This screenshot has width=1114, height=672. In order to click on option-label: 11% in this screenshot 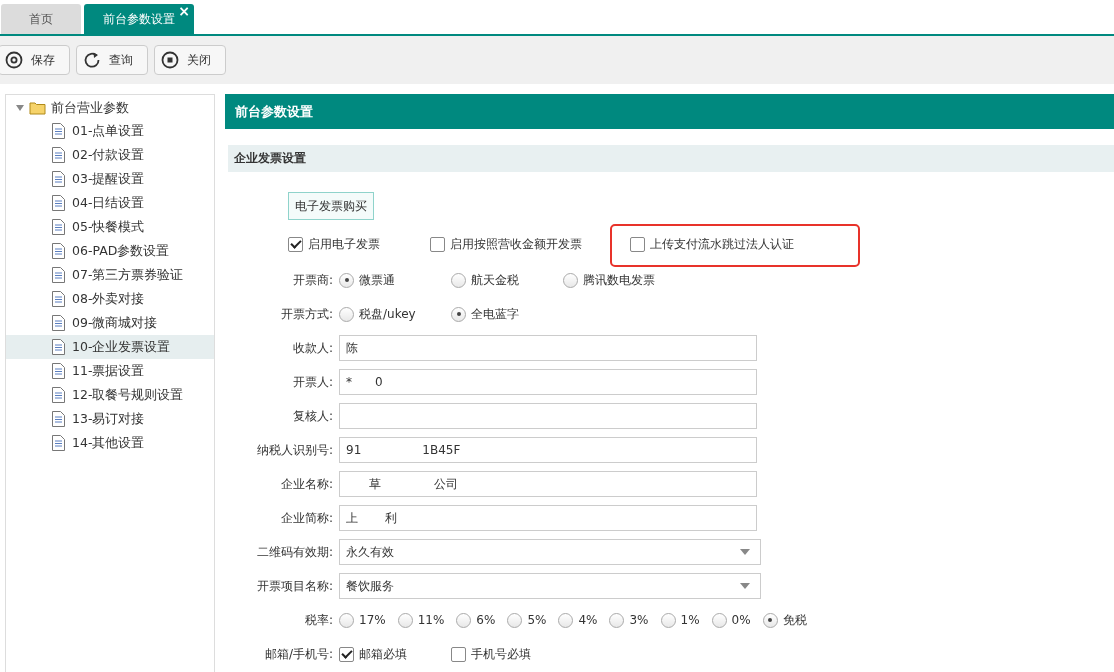, I will do `click(431, 620)`.